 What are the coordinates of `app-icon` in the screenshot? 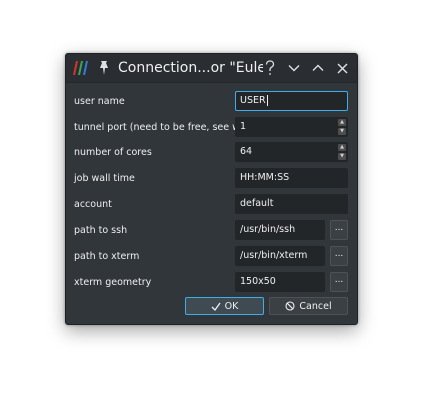 It's located at (80, 68).